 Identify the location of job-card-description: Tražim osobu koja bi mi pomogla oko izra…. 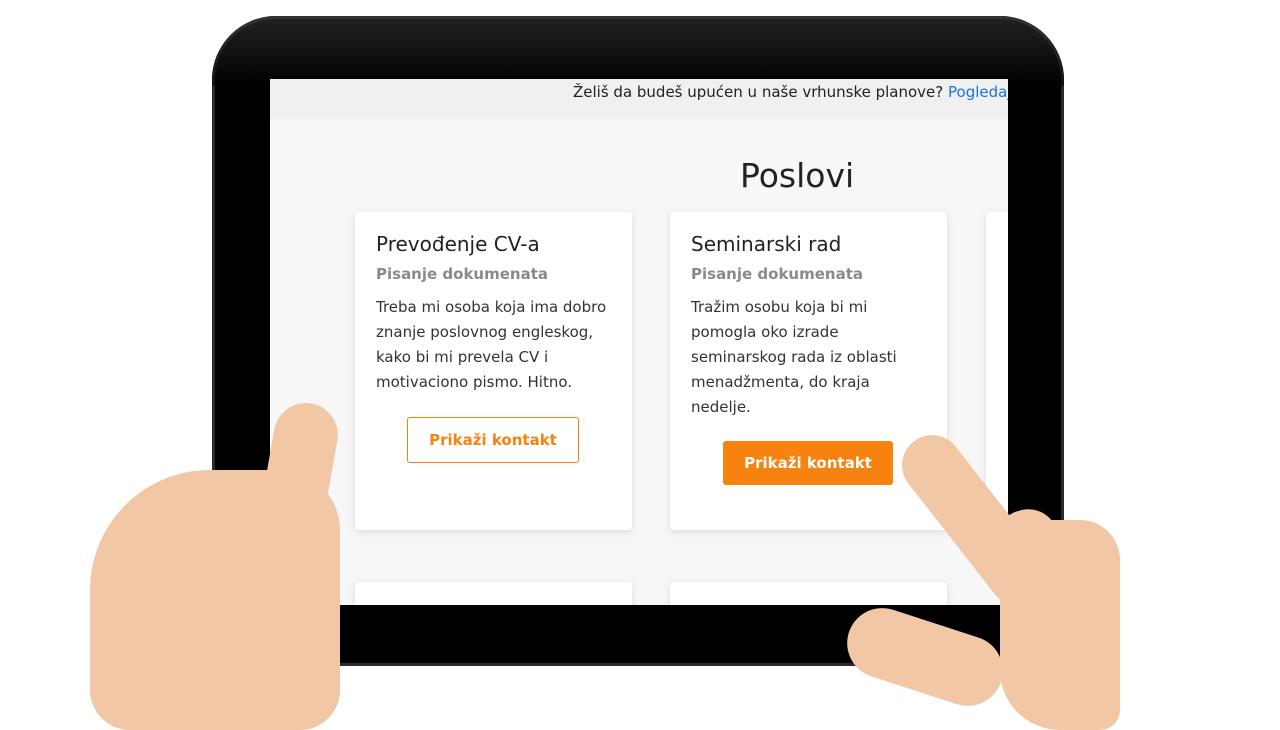
(794, 357).